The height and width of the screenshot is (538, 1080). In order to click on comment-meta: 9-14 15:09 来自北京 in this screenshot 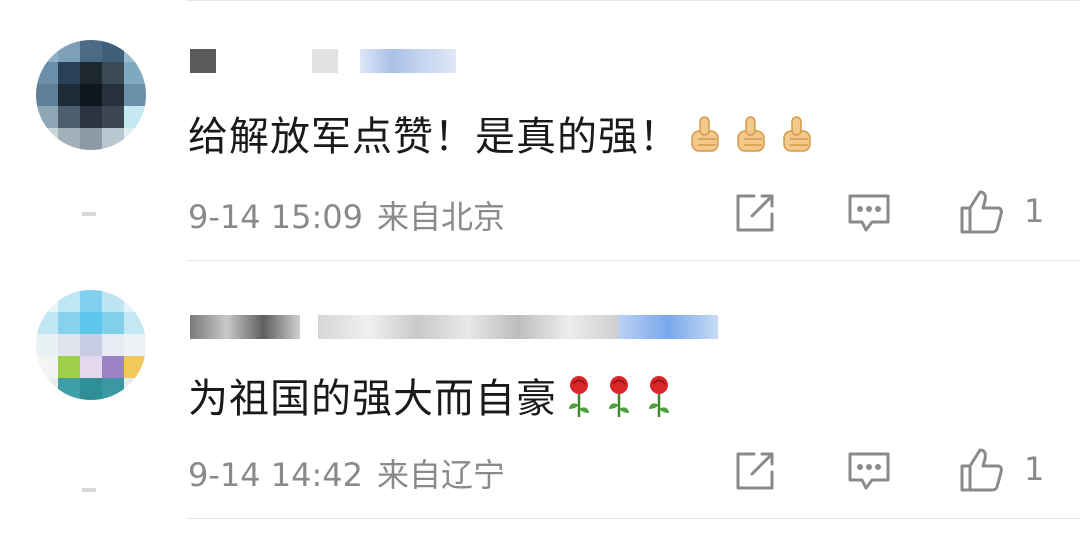, I will do `click(346, 215)`.